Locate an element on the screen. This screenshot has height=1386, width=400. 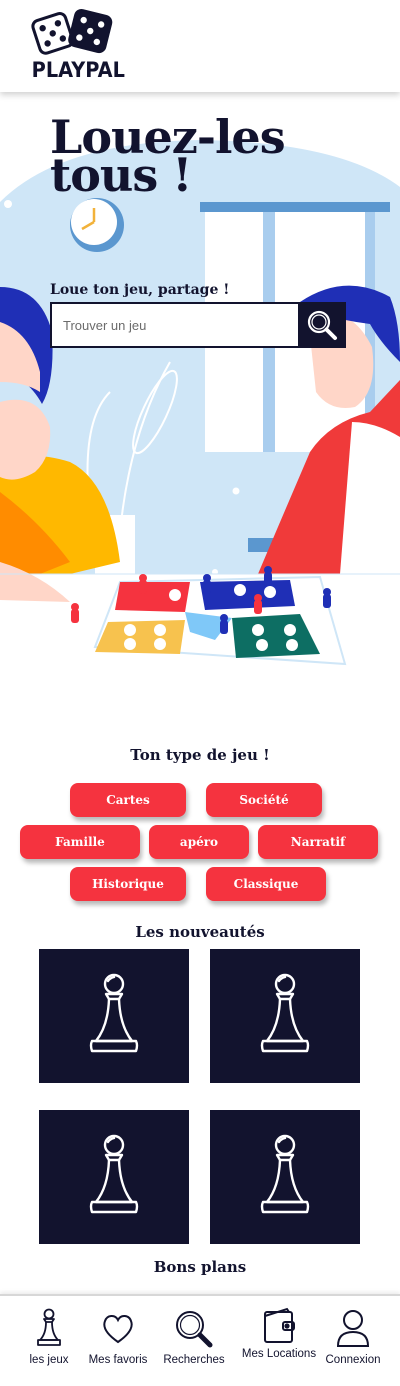
categories-title: Ton type de jeu ! is located at coordinates (200, 755).